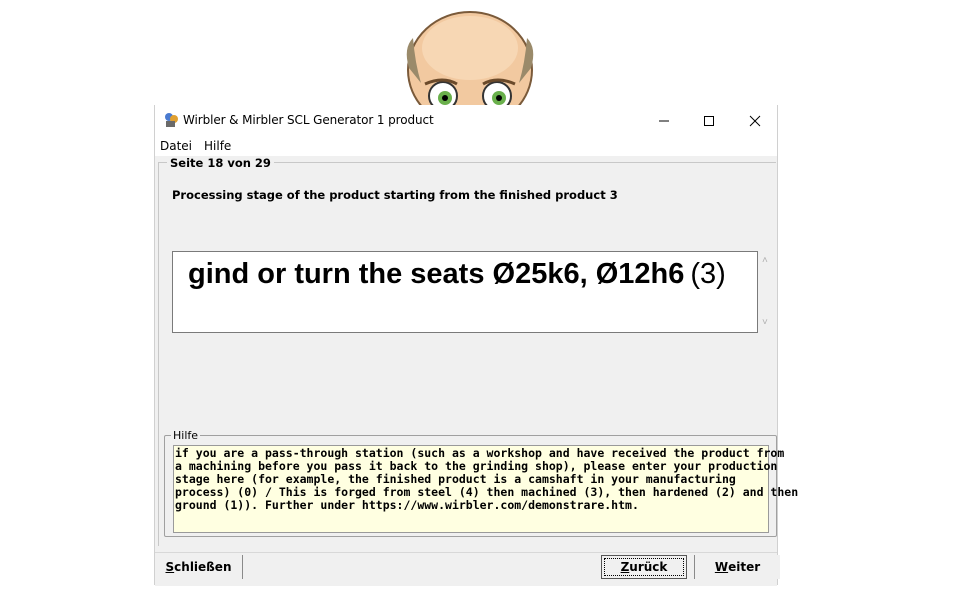  I want to click on close-button: Schließen, so click(199, 567).